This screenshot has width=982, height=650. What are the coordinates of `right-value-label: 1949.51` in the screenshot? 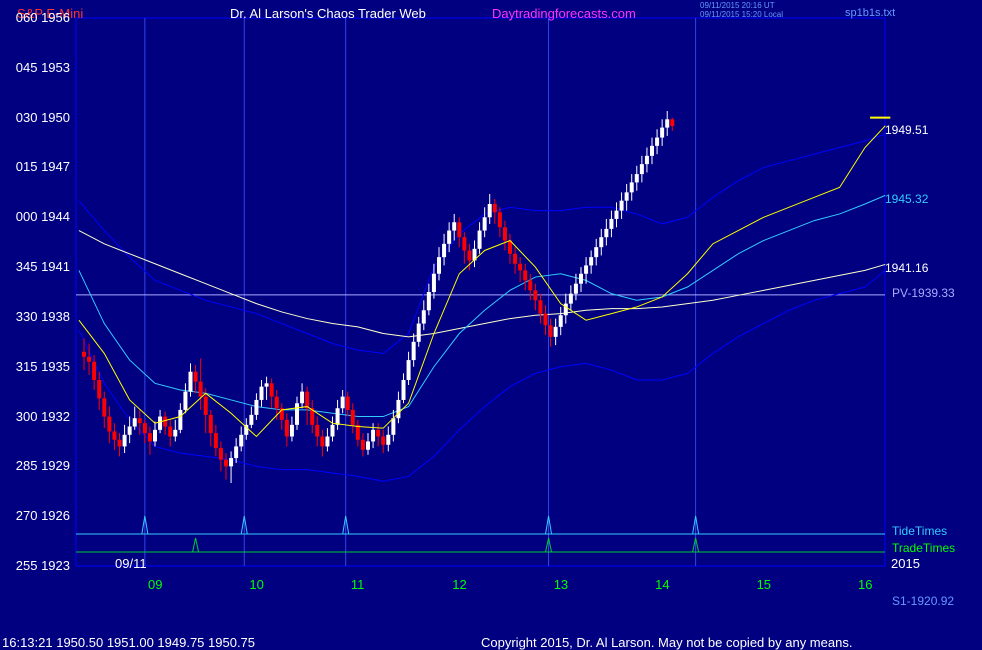 It's located at (907, 129).